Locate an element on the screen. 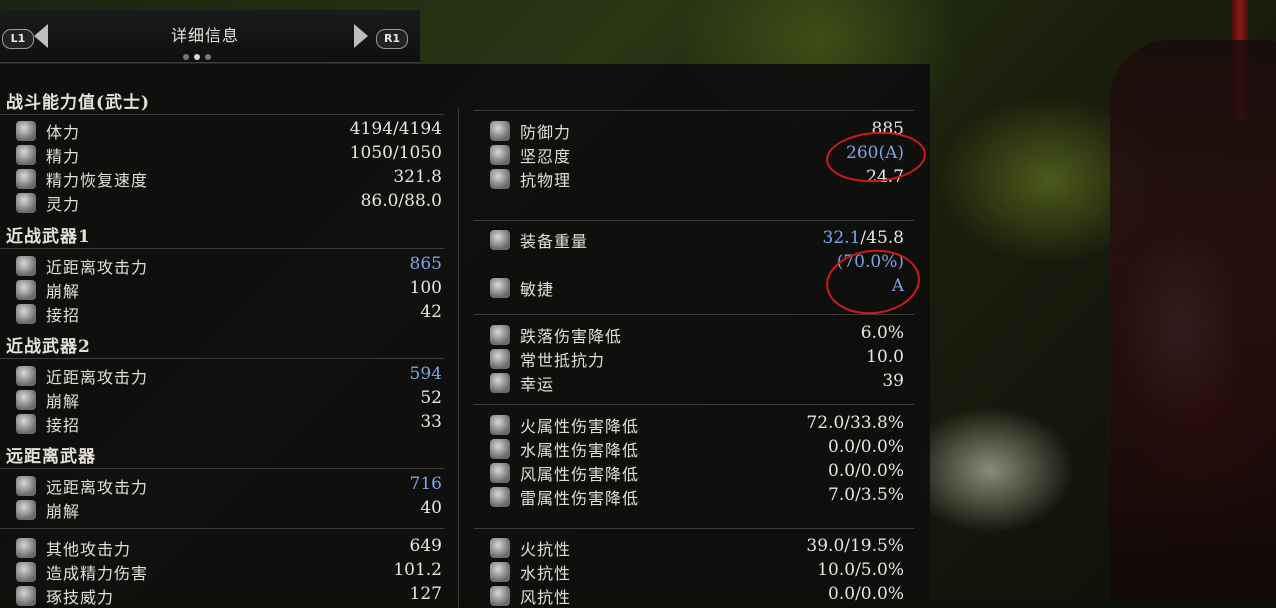 The height and width of the screenshot is (608, 1276). chevron-right-icon is located at coordinates (361, 36).